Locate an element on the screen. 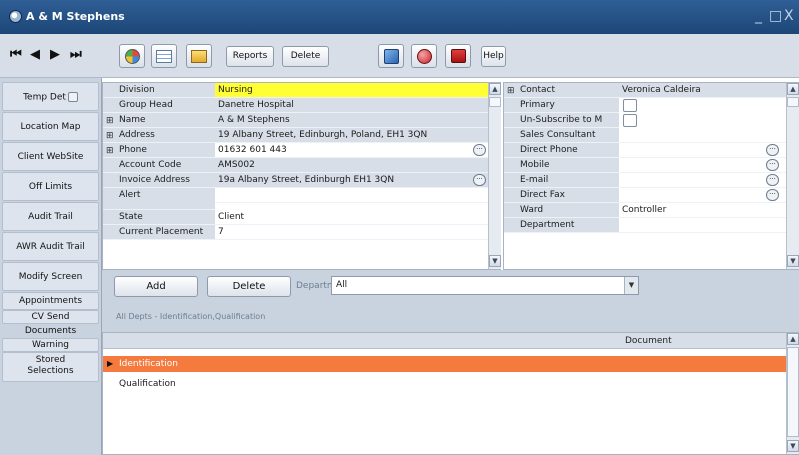  field-label: Current Placement is located at coordinates (159, 232).